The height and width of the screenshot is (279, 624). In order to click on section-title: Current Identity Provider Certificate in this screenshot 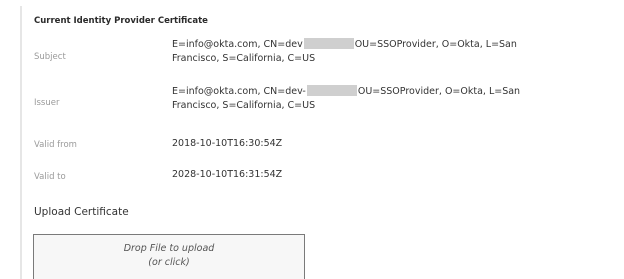, I will do `click(121, 21)`.